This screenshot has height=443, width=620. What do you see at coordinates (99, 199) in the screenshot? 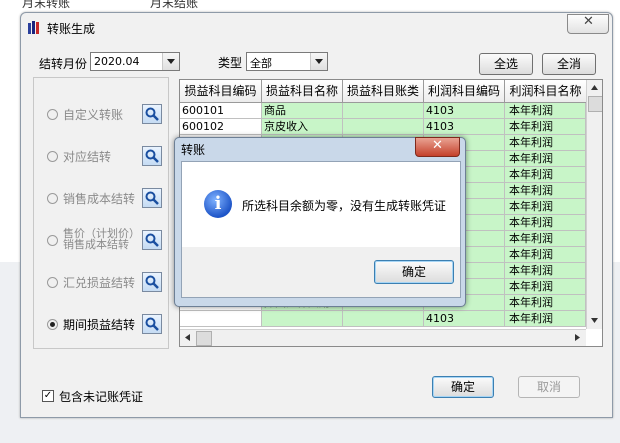
I see `option-sales-cost: 销售成本结转` at bounding box center [99, 199].